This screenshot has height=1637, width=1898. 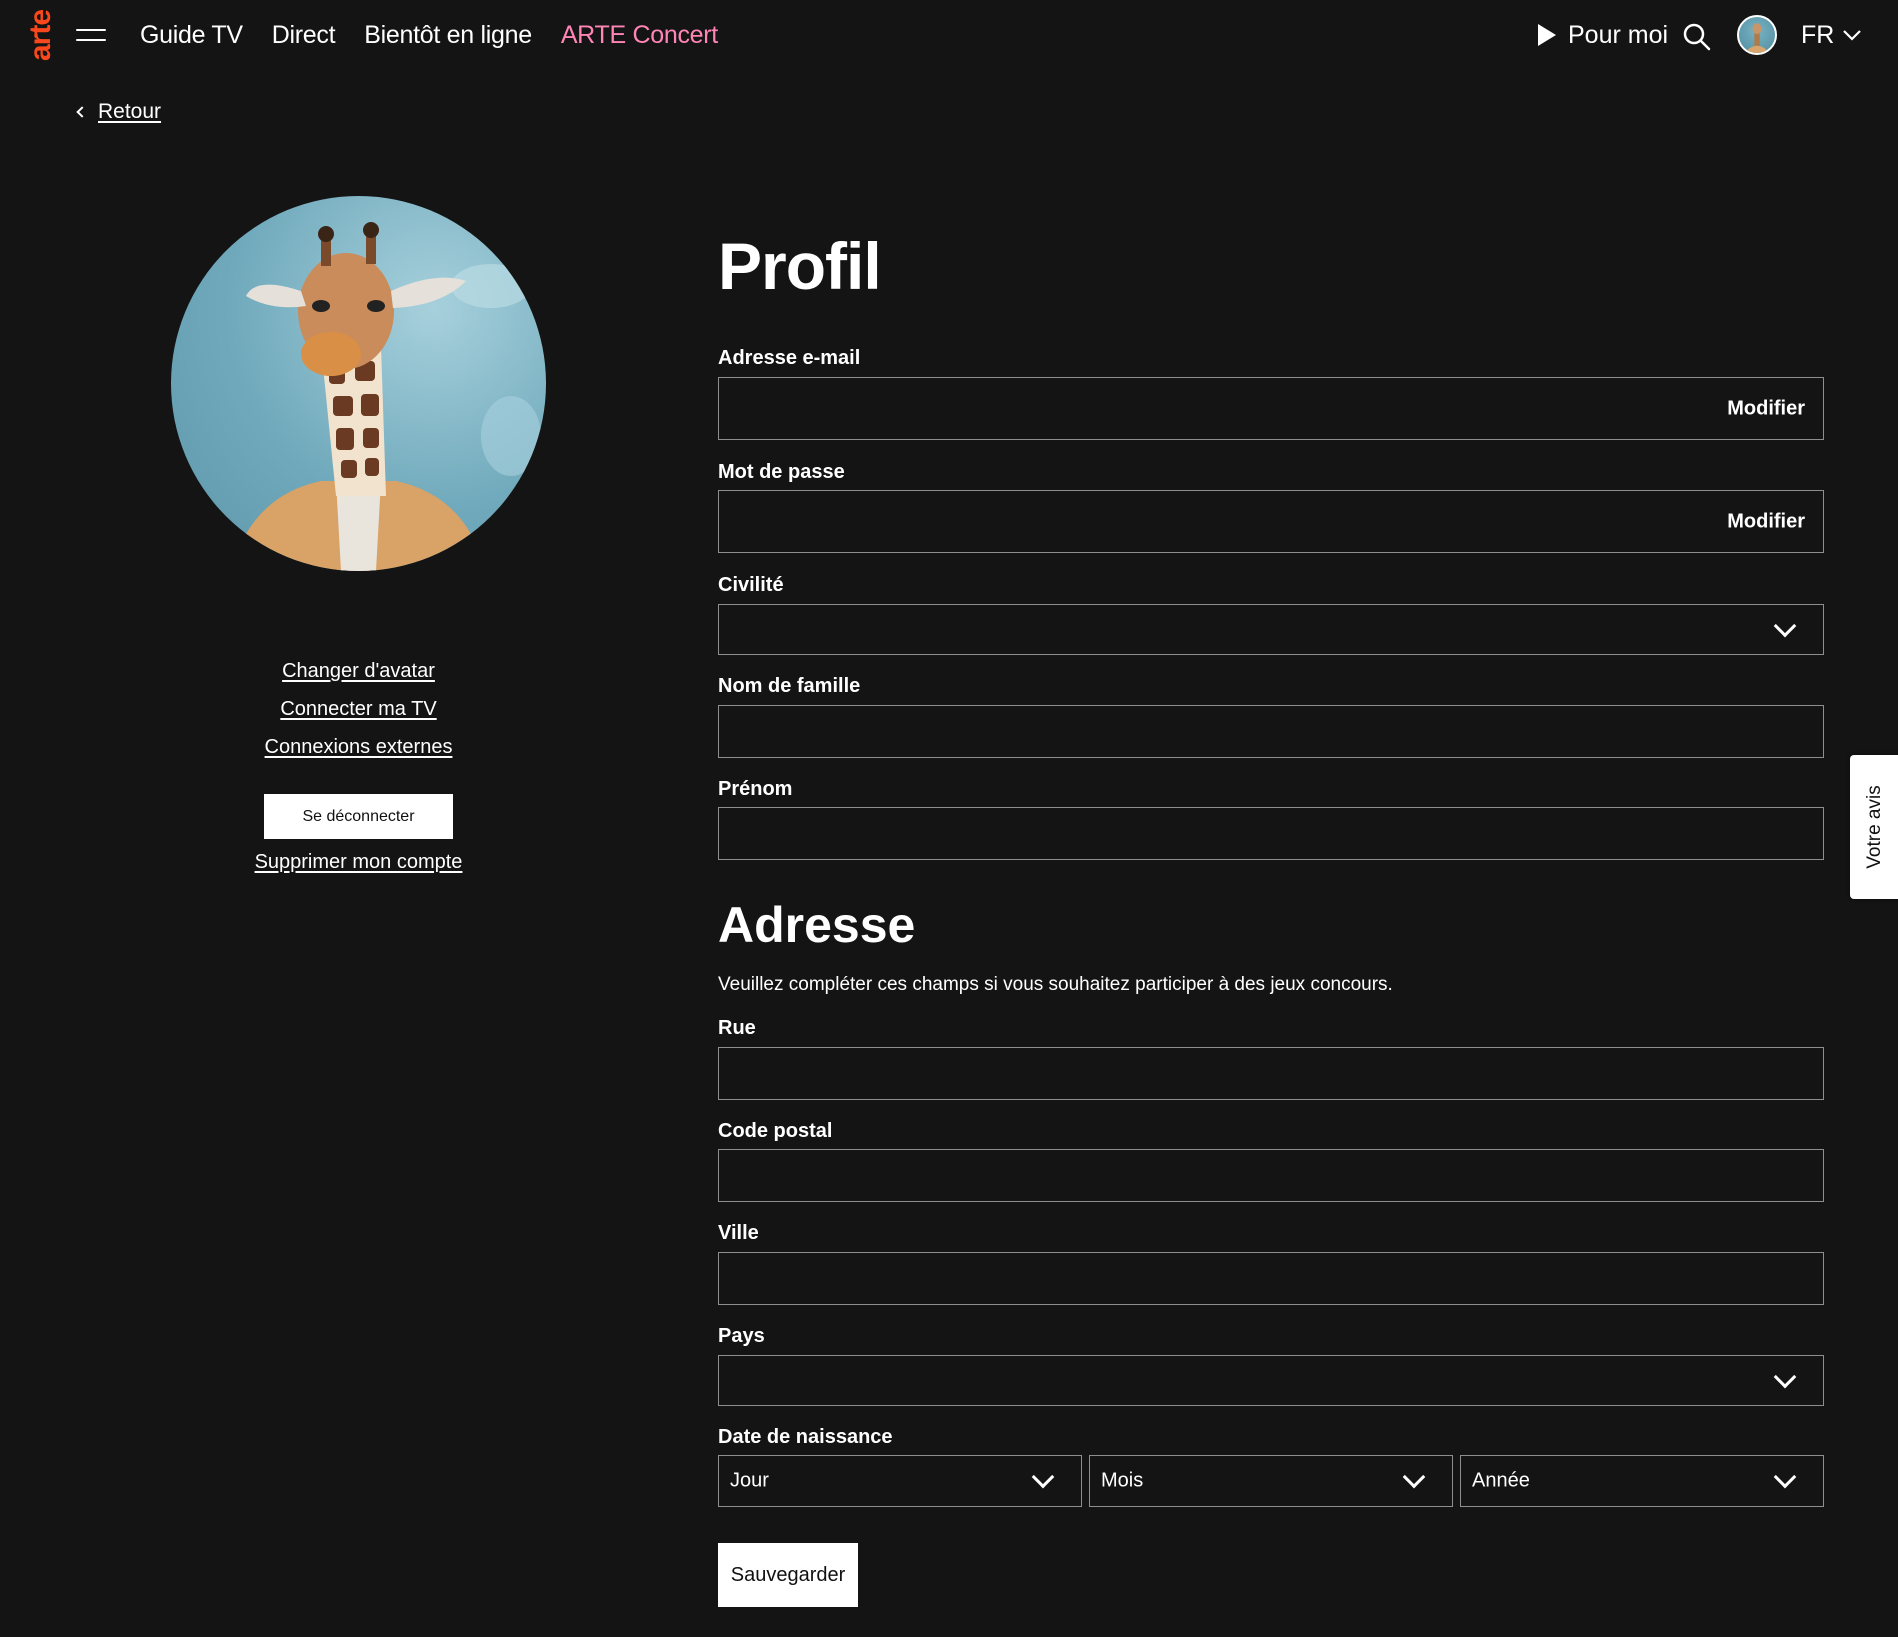 I want to click on password-modify-button: Modifier, so click(x=1766, y=521).